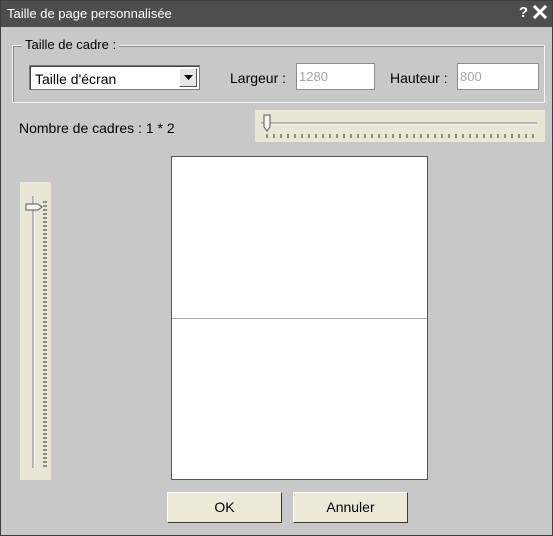  Describe the element at coordinates (71, 44) in the screenshot. I see `frame-size-legend: Taille de cadre :` at that location.